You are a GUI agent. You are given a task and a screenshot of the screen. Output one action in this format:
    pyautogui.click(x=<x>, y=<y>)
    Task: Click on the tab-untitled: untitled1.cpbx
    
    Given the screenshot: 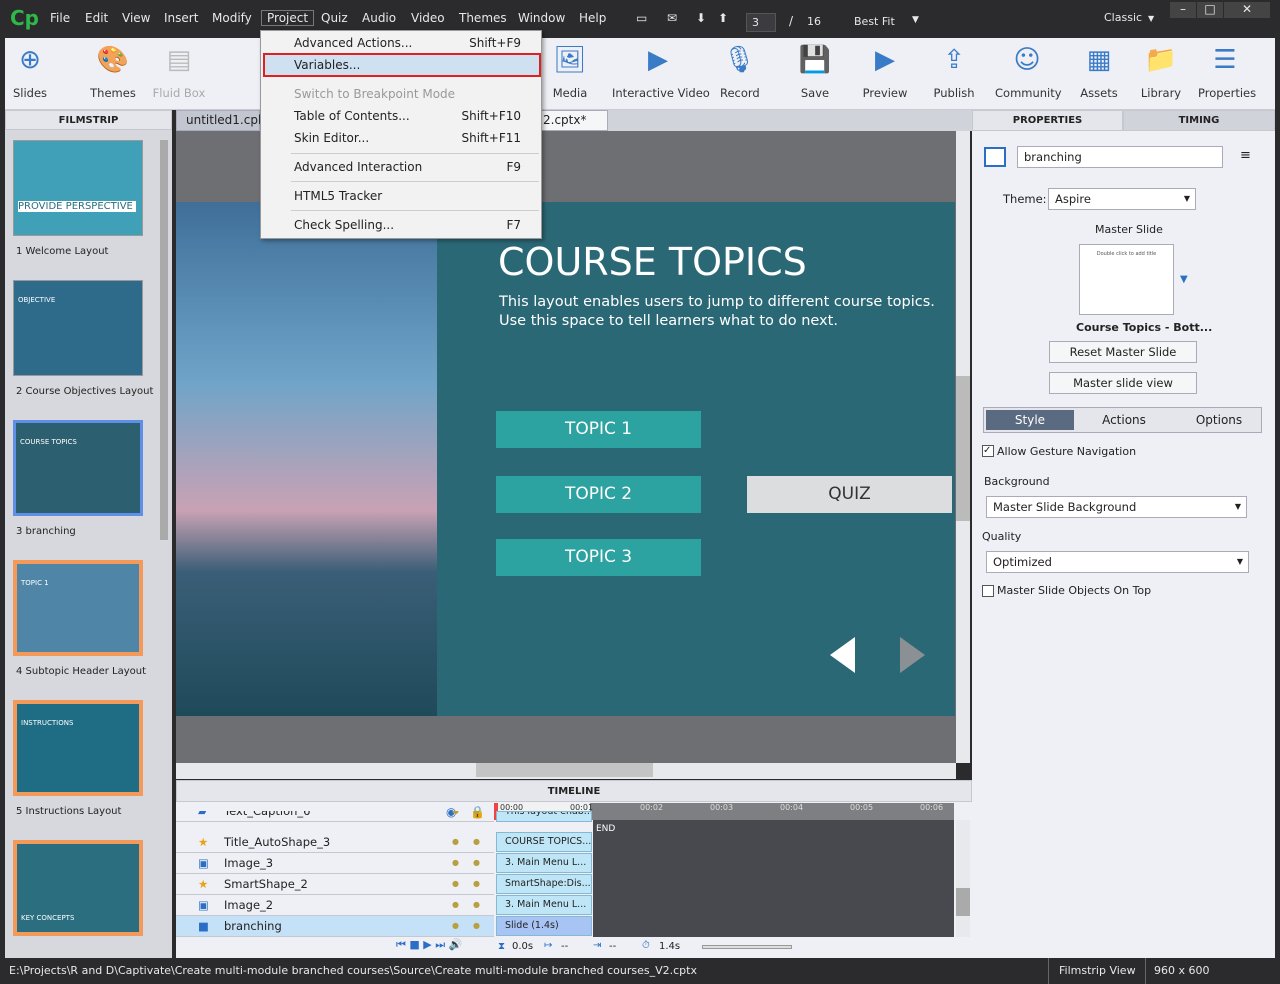 What is the action you would take?
    pyautogui.click(x=224, y=120)
    